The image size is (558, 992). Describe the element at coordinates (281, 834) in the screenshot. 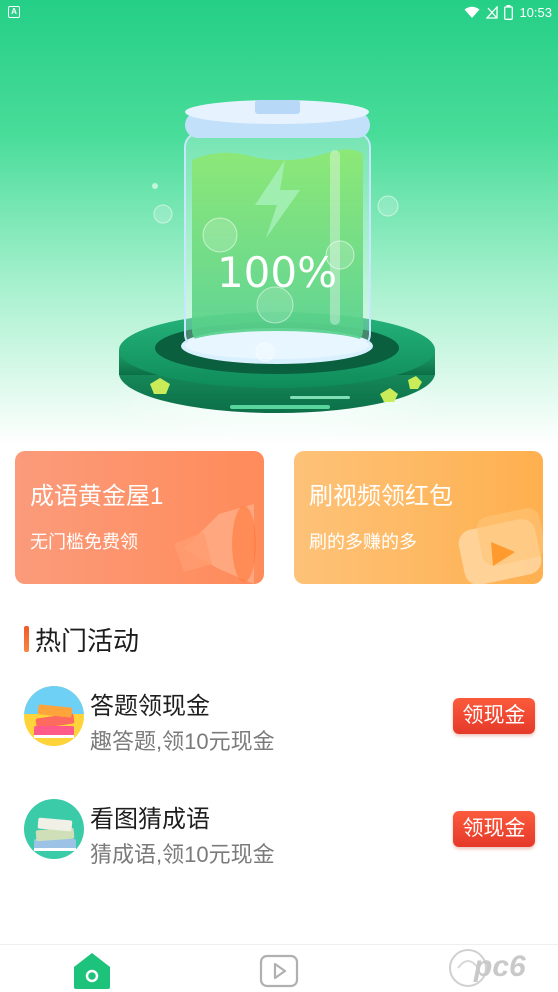

I see `activity-guess-idiom: 看图猜成语 猜成语,领10元现金 领现金` at that location.